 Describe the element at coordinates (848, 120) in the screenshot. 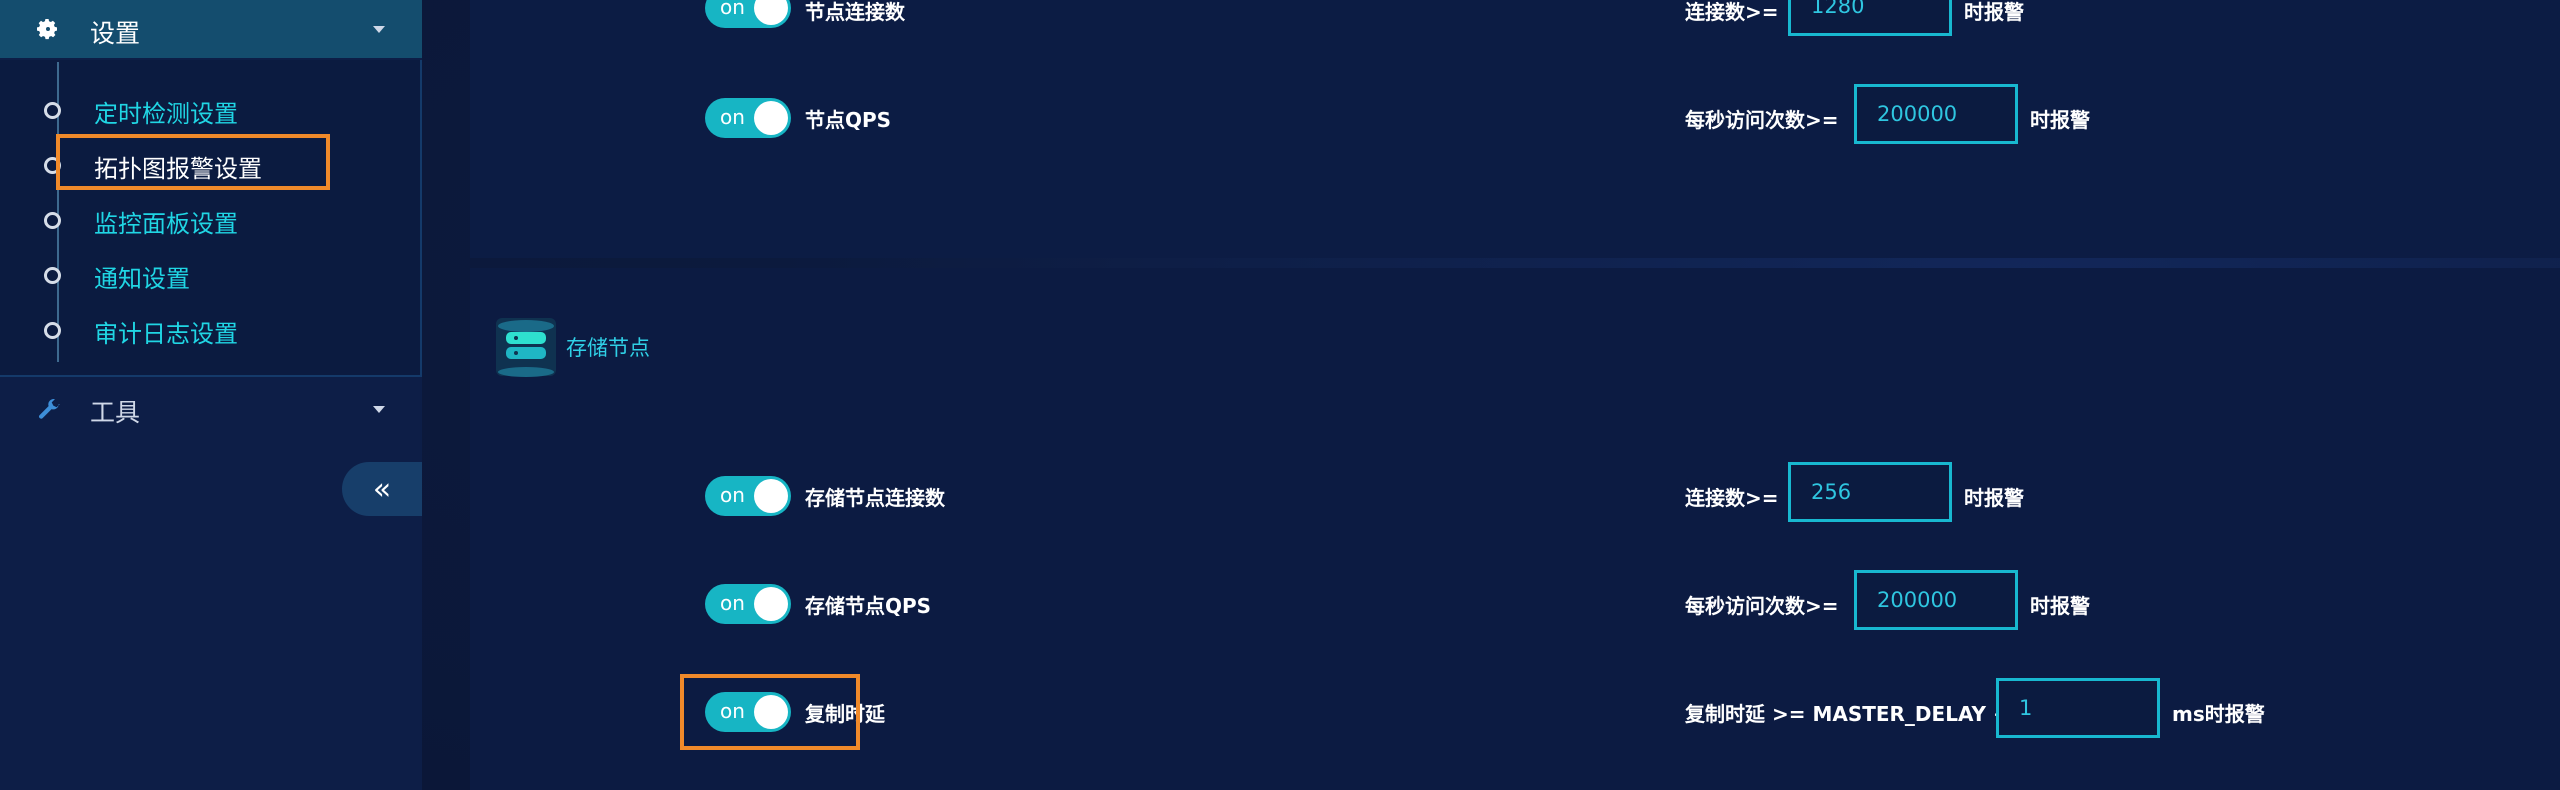

I see `row-label-node-qps: 节点QPS` at that location.